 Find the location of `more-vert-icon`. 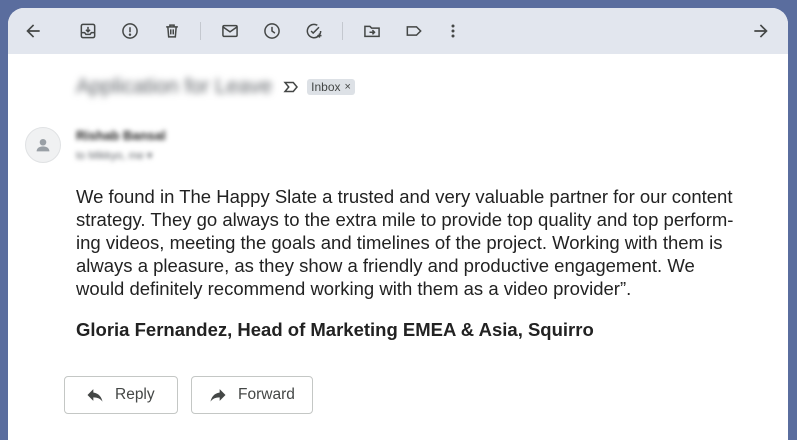

more-vert-icon is located at coordinates (453, 31).